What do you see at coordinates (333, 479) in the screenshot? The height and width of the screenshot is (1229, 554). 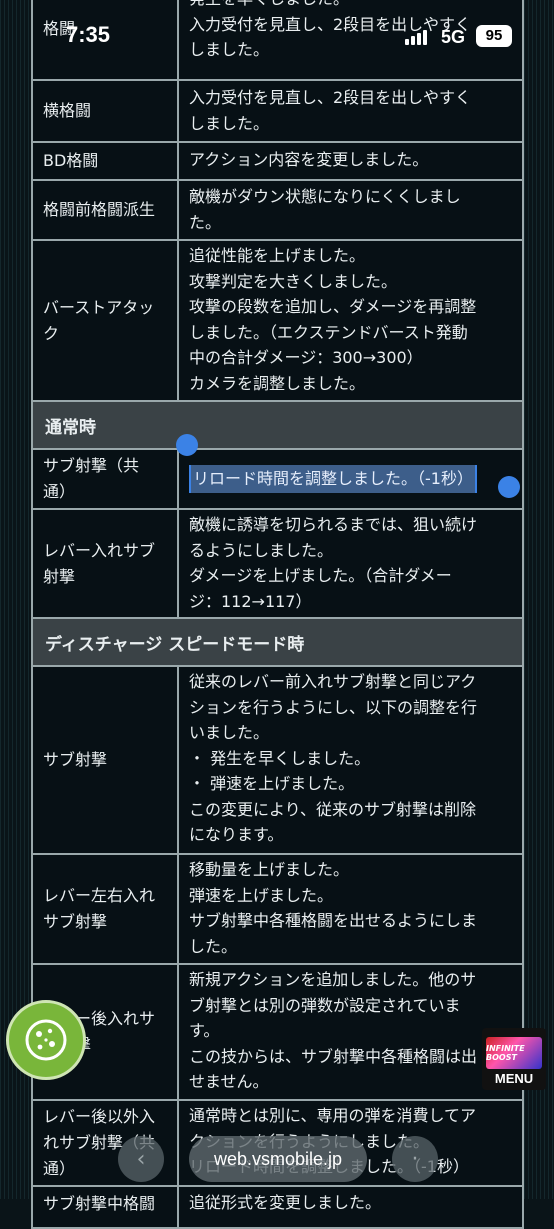 I see `selected-text: リロード時間を調整しました。（-1秒）` at bounding box center [333, 479].